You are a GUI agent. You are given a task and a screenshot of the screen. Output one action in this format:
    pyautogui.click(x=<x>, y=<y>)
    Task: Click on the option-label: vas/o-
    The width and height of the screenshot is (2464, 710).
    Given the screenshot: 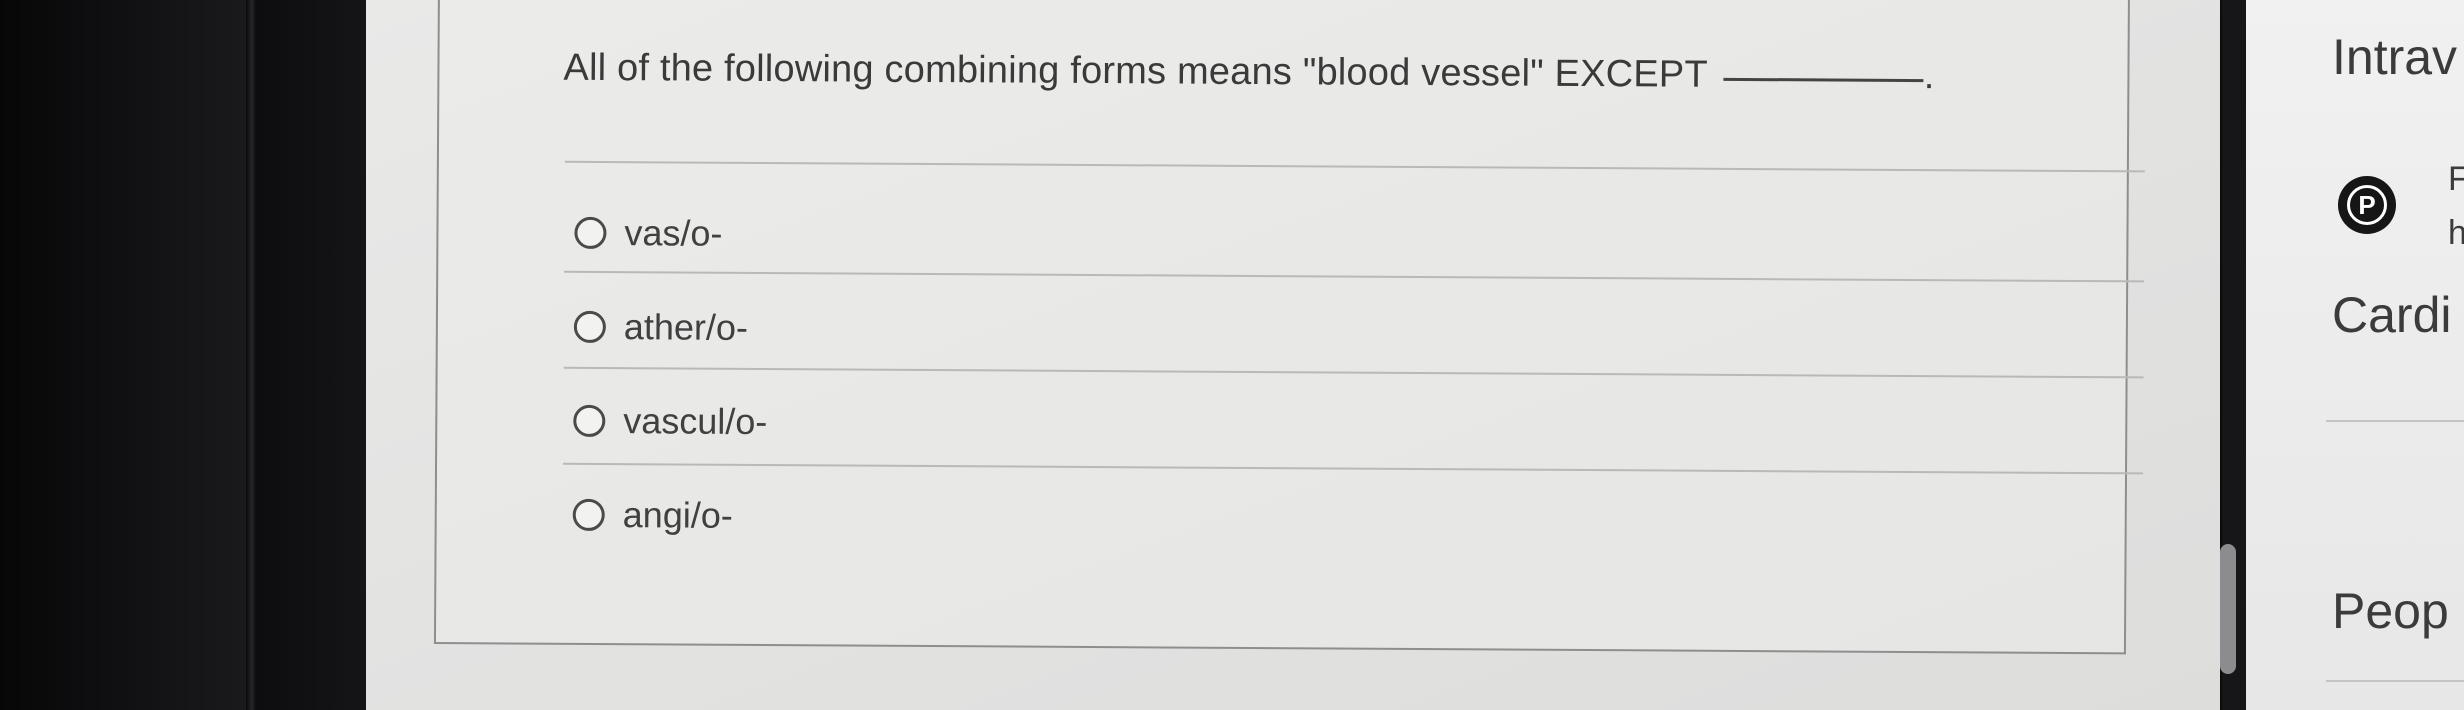 What is the action you would take?
    pyautogui.click(x=673, y=233)
    